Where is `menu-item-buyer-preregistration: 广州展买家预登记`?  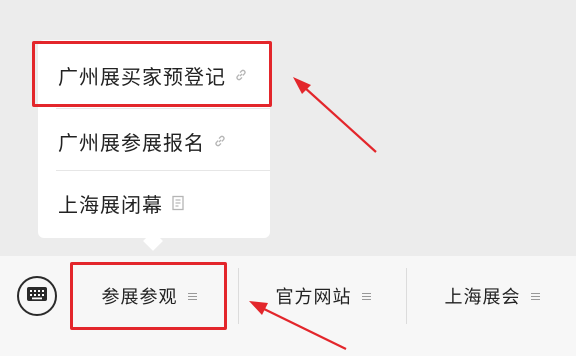
menu-item-buyer-preregistration: 广州展买家预登记 is located at coordinates (154, 75).